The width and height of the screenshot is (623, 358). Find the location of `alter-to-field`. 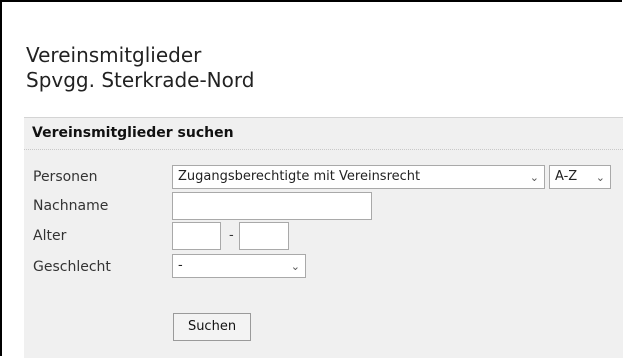

alter-to-field is located at coordinates (264, 236).